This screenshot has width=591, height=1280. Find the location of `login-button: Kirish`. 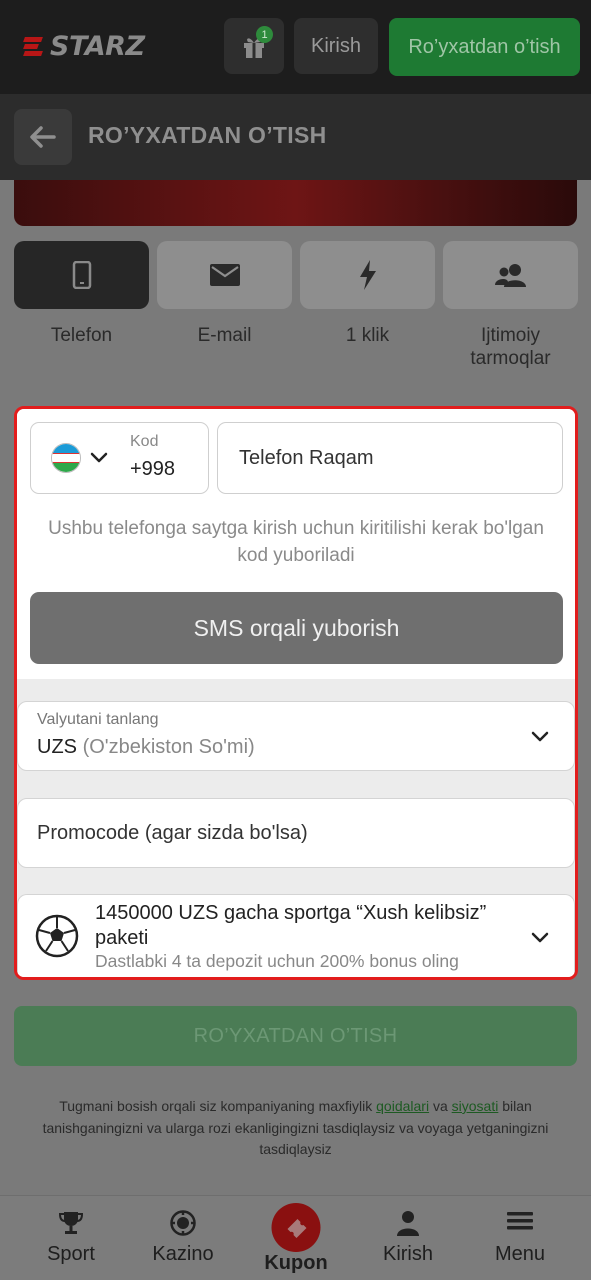

login-button: Kirish is located at coordinates (336, 46).